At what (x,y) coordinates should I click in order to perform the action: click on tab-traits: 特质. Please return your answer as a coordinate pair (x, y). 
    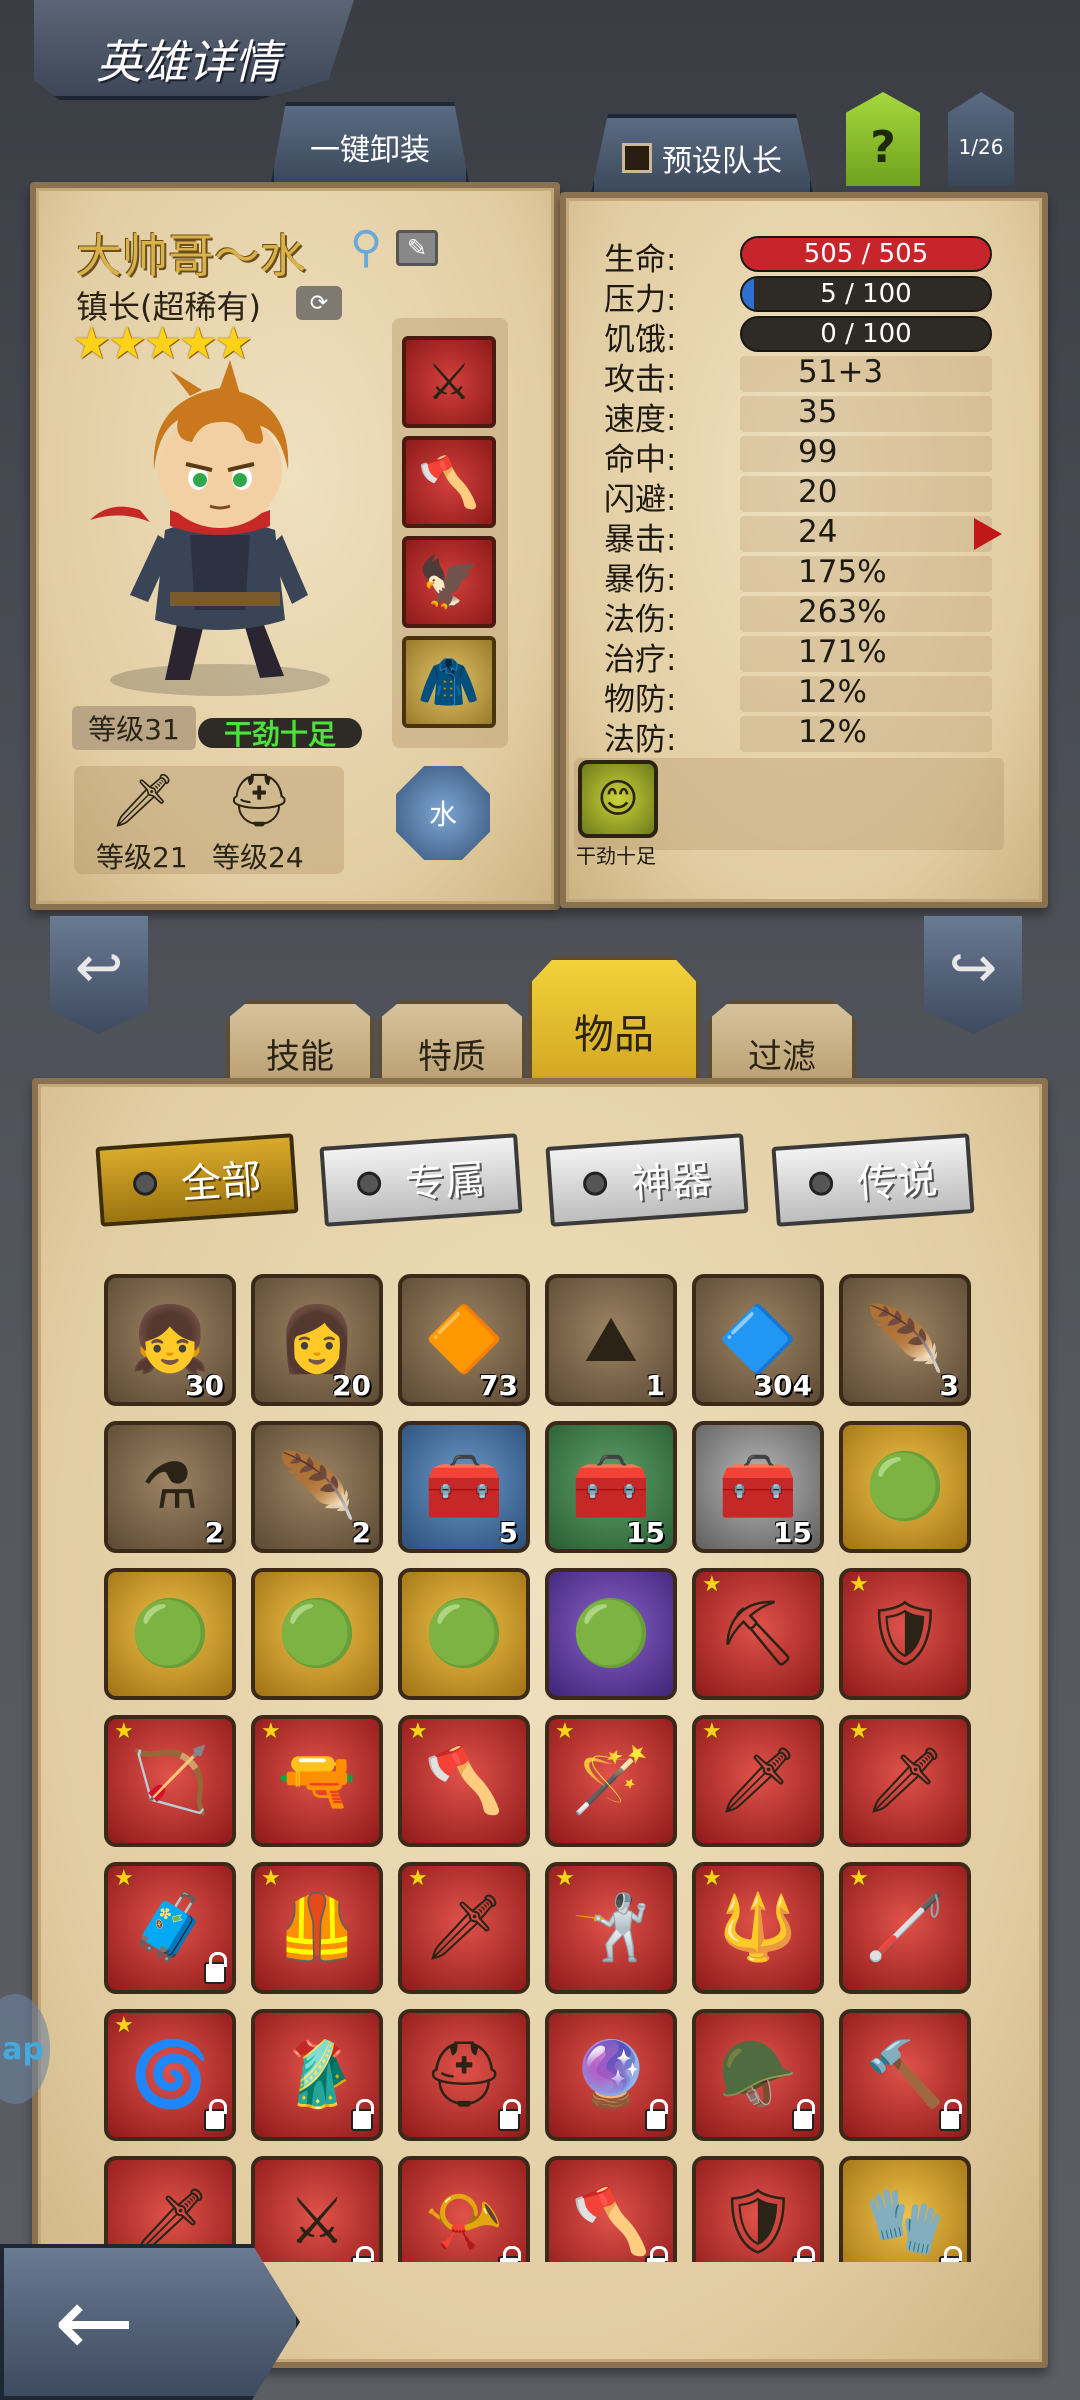
    Looking at the image, I should click on (452, 1045).